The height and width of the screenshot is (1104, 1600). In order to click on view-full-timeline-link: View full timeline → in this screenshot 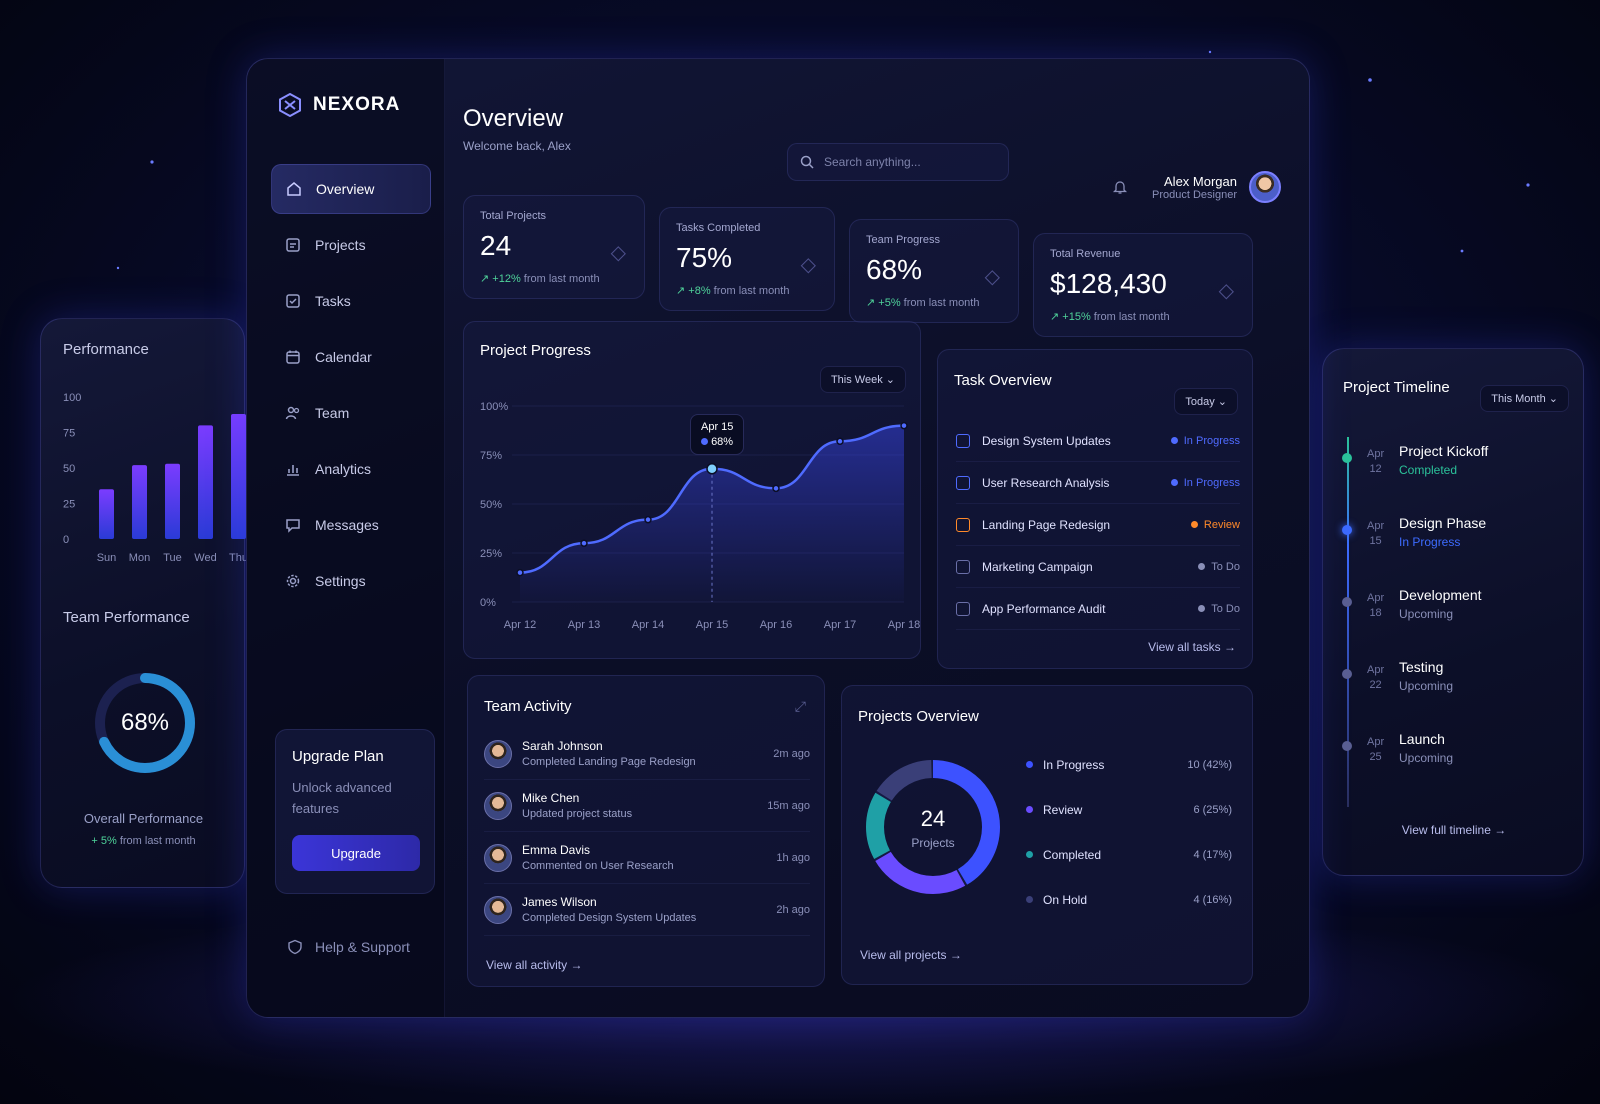, I will do `click(1454, 830)`.